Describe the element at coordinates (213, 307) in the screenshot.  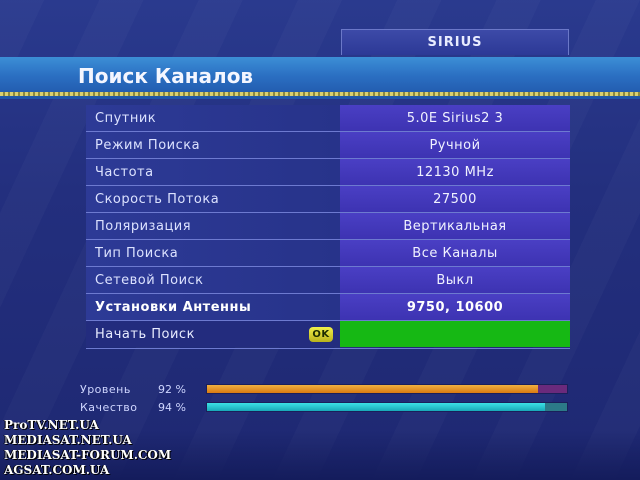
I see `menu-row-label: Установки Антенны` at that location.